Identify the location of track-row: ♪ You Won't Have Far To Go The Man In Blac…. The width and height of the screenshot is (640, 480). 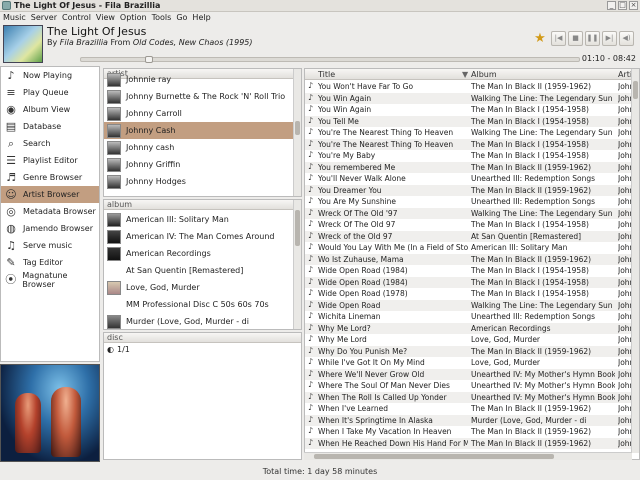
(469, 87).